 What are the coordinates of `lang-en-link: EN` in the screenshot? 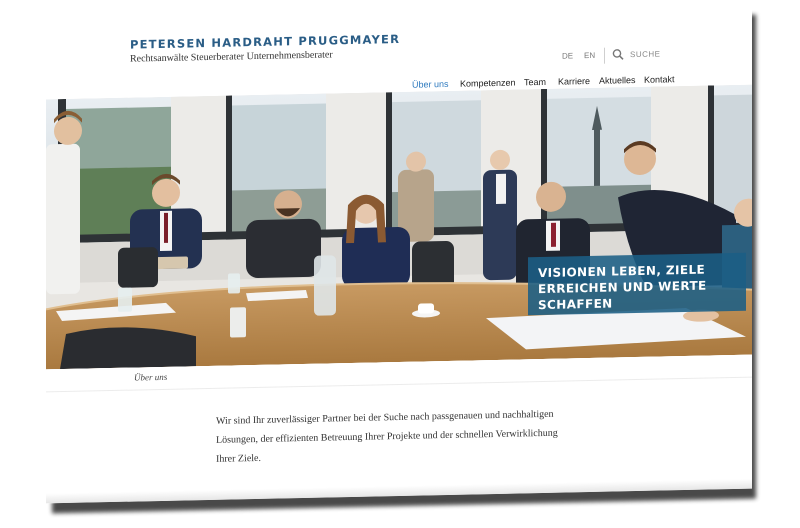 It's located at (589, 55).